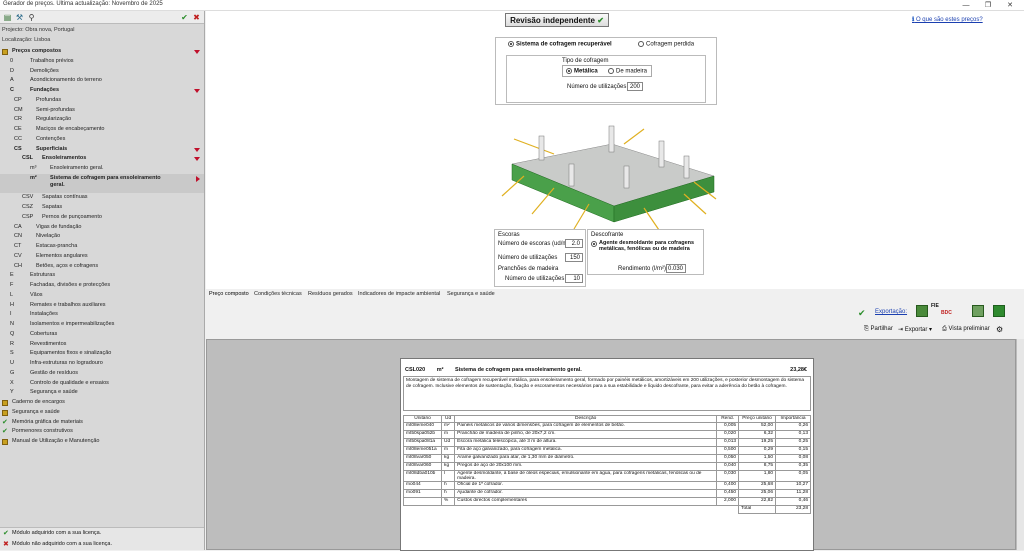 Image resolution: width=1024 pixels, height=551 pixels. What do you see at coordinates (988, 5) in the screenshot?
I see `maximize-button: ❐` at bounding box center [988, 5].